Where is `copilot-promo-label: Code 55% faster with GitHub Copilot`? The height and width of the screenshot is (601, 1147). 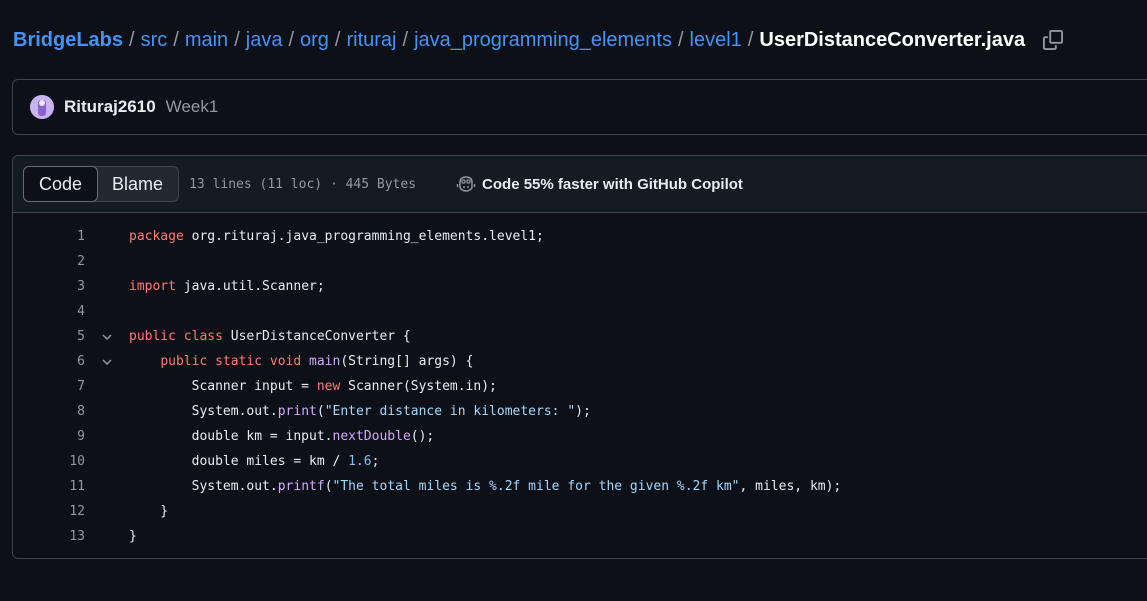
copilot-promo-label: Code 55% faster with GitHub Copilot is located at coordinates (612, 184).